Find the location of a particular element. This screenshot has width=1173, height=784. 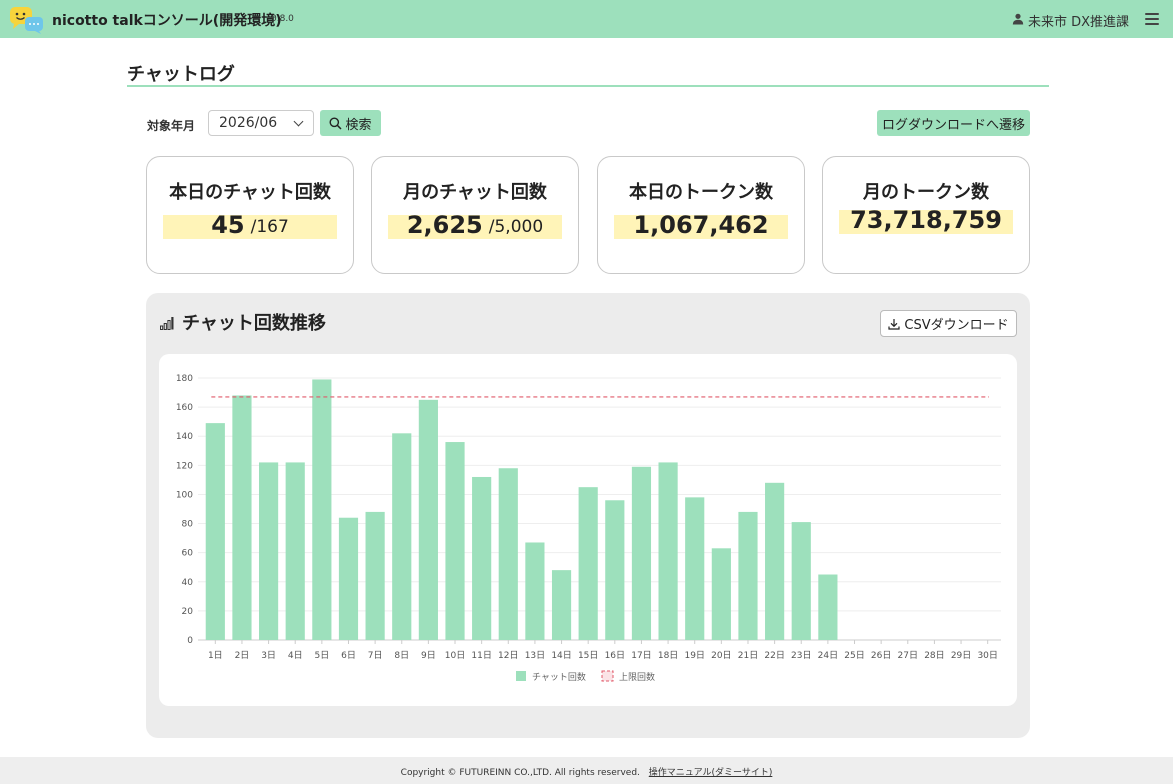

stat-value: 2,625 is located at coordinates (444, 225).